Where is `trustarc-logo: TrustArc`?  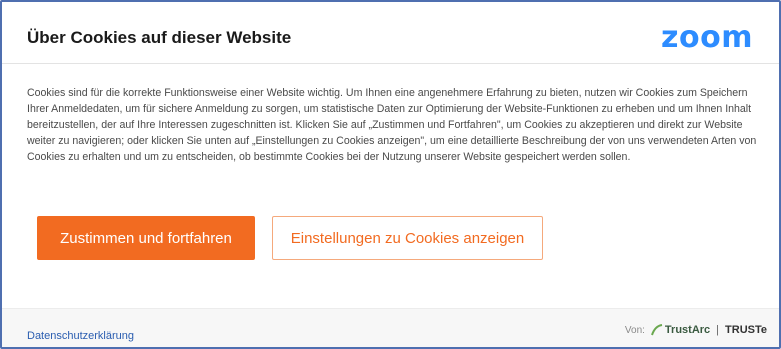
trustarc-logo: TrustArc is located at coordinates (680, 330).